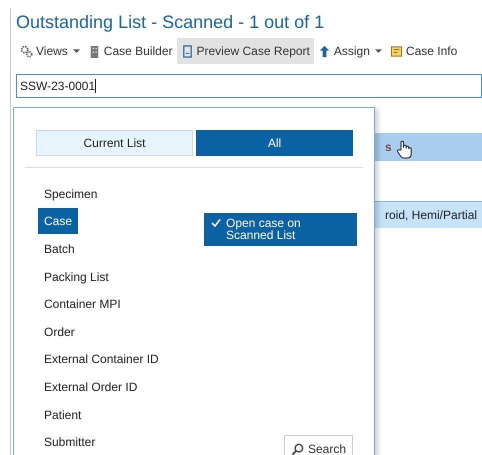  Describe the element at coordinates (171, 22) in the screenshot. I see `window-title: Outstanding List - Scanned - 1 out of 1` at that location.